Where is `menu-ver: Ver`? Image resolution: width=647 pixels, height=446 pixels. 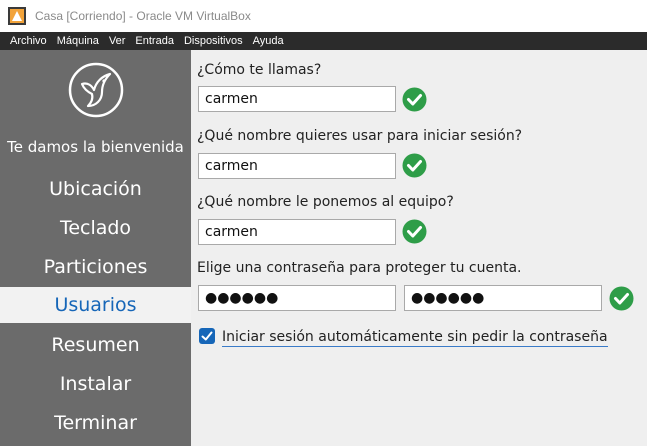
menu-ver: Ver is located at coordinates (117, 41).